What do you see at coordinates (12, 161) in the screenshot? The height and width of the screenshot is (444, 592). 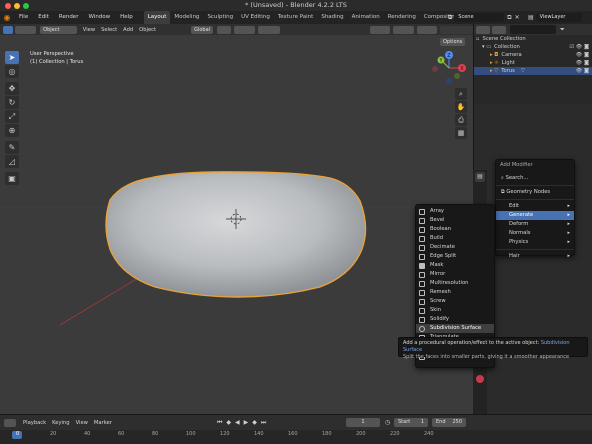 I see `measure-icon: ◿` at bounding box center [12, 161].